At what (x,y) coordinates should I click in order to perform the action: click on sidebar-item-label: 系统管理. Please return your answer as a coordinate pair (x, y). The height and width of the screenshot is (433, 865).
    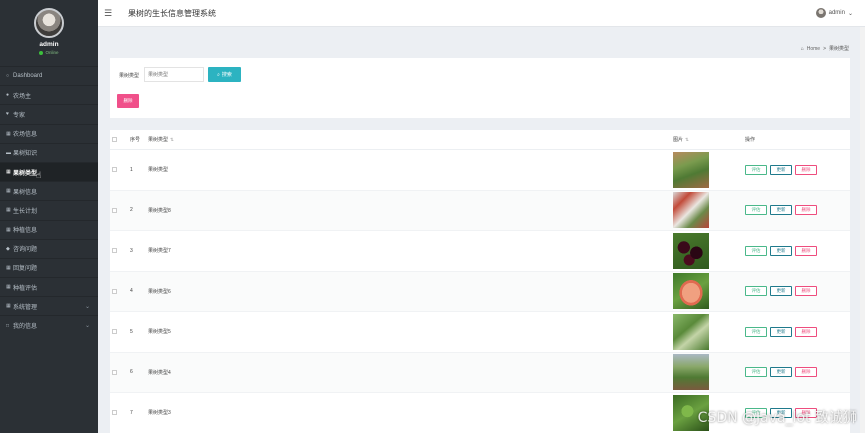
    Looking at the image, I should click on (25, 307).